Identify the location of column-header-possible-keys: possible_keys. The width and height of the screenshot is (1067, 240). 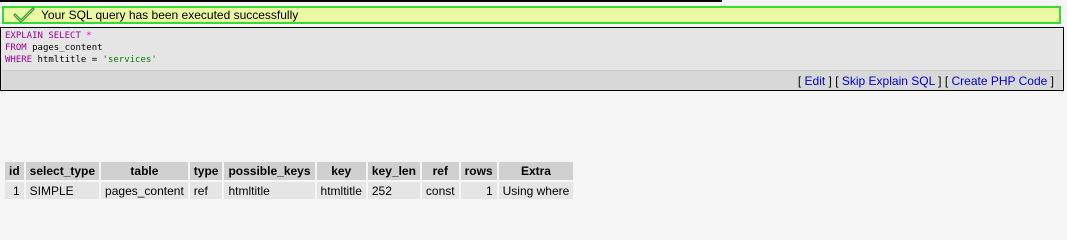
(269, 171).